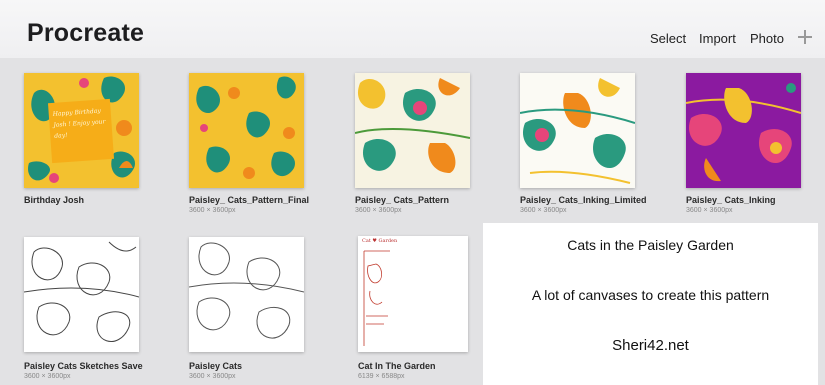 The height and width of the screenshot is (385, 825). I want to click on birthday-message: Happy Birthday Josh ! Enjoy your day!, so click(81, 131).